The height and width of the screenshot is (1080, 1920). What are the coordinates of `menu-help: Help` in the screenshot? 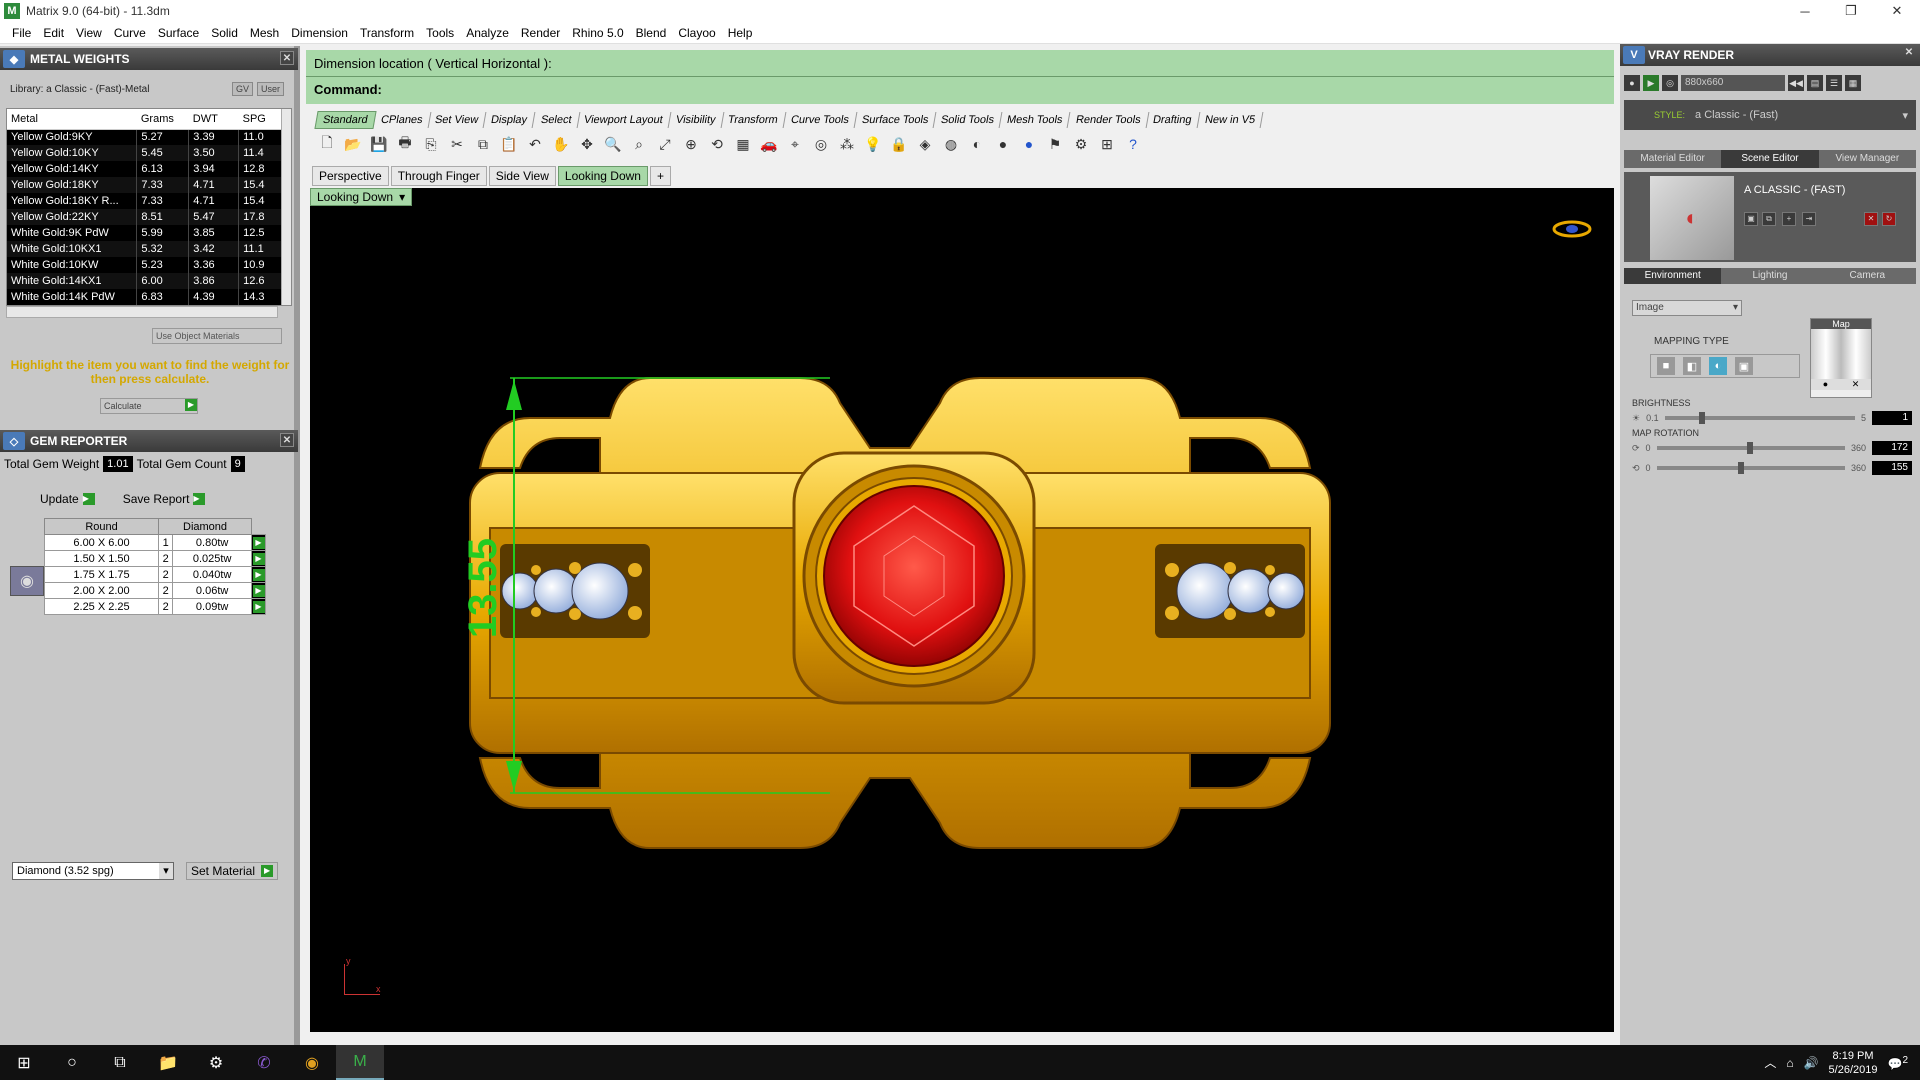 It's located at (740, 33).